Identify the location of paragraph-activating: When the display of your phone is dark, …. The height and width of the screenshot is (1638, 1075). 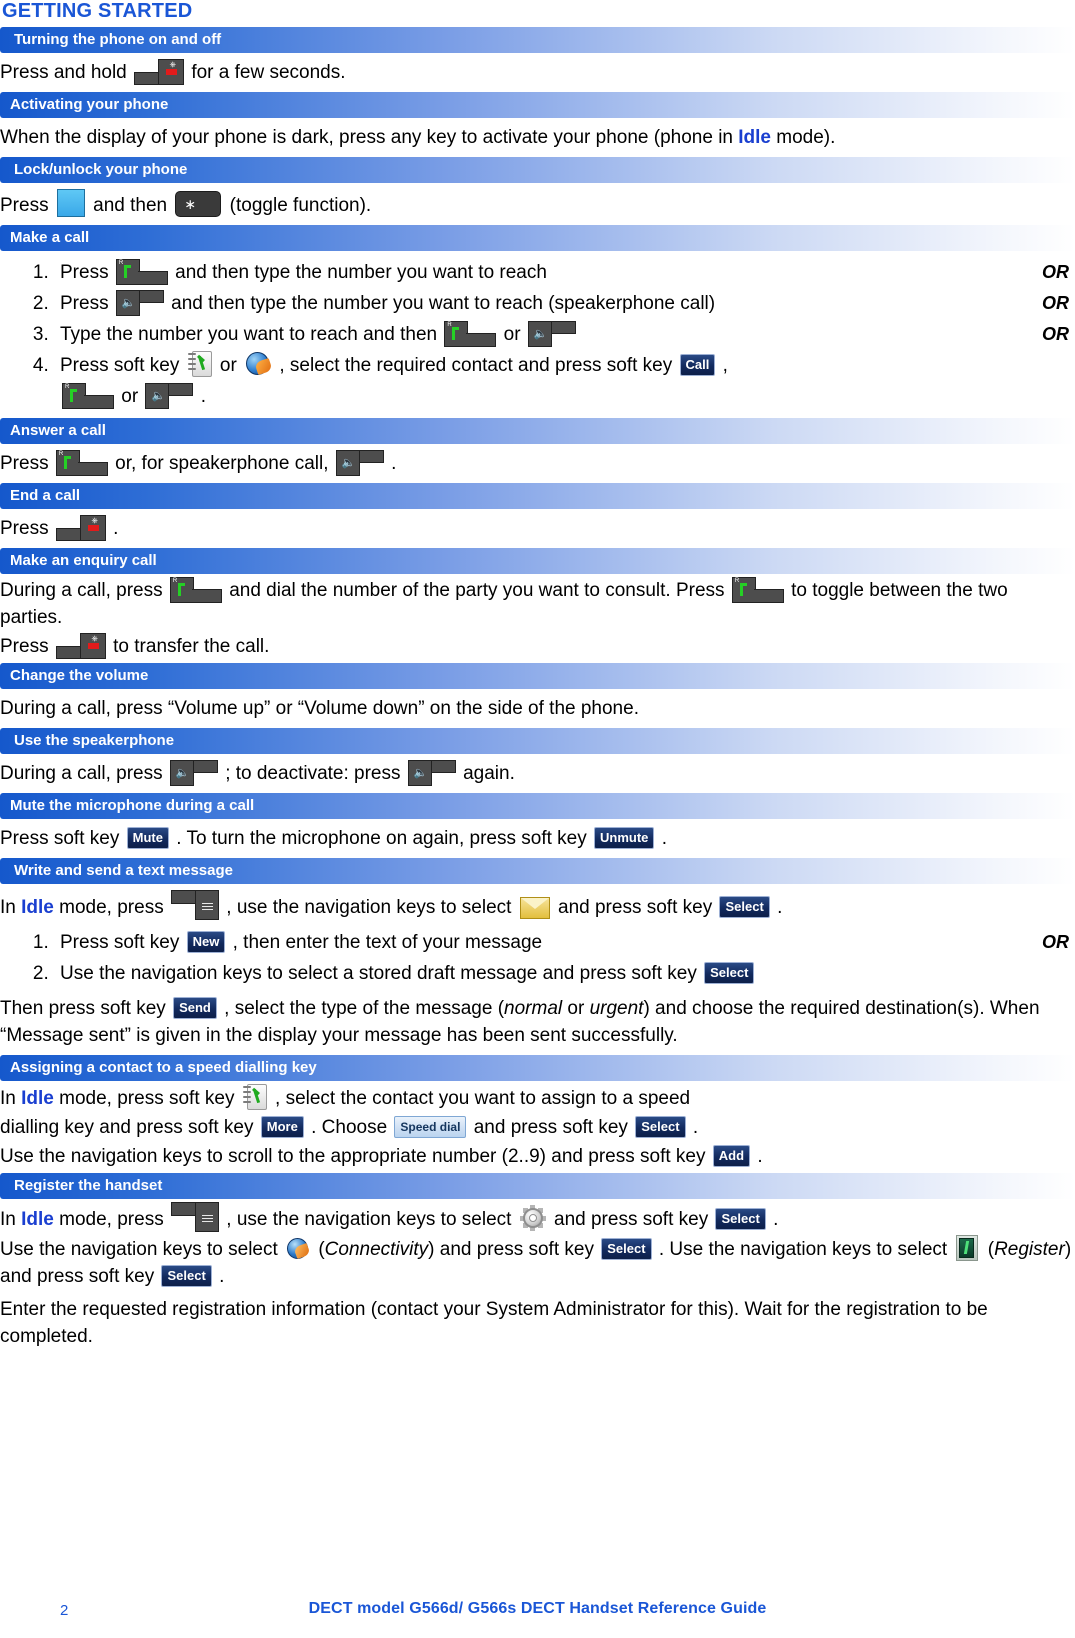
(537, 137).